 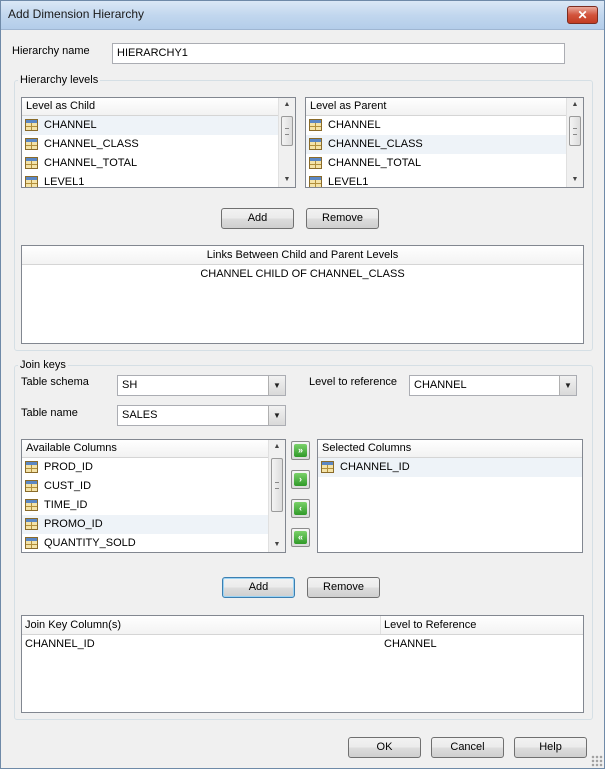 I want to click on child-list-scrollbar: ▲ ▼, so click(x=286, y=142).